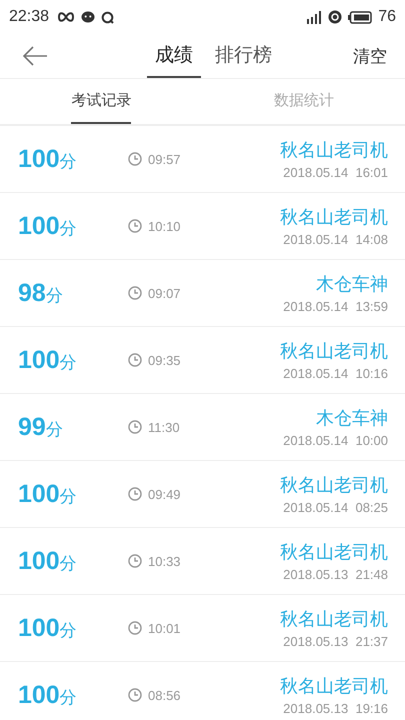 Image resolution: width=405 pixels, height=720 pixels. Describe the element at coordinates (335, 17) in the screenshot. I see `sync-icon` at that location.